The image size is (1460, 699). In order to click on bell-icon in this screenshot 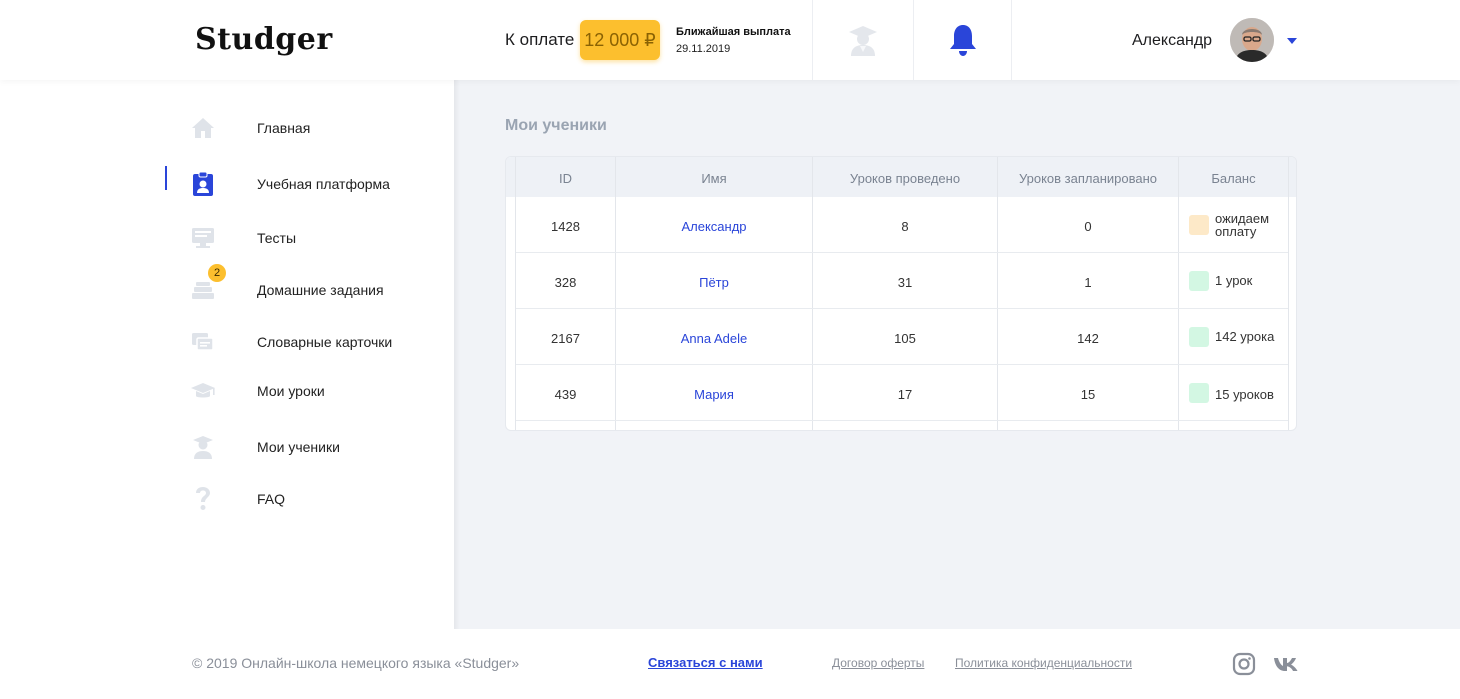, I will do `click(963, 40)`.